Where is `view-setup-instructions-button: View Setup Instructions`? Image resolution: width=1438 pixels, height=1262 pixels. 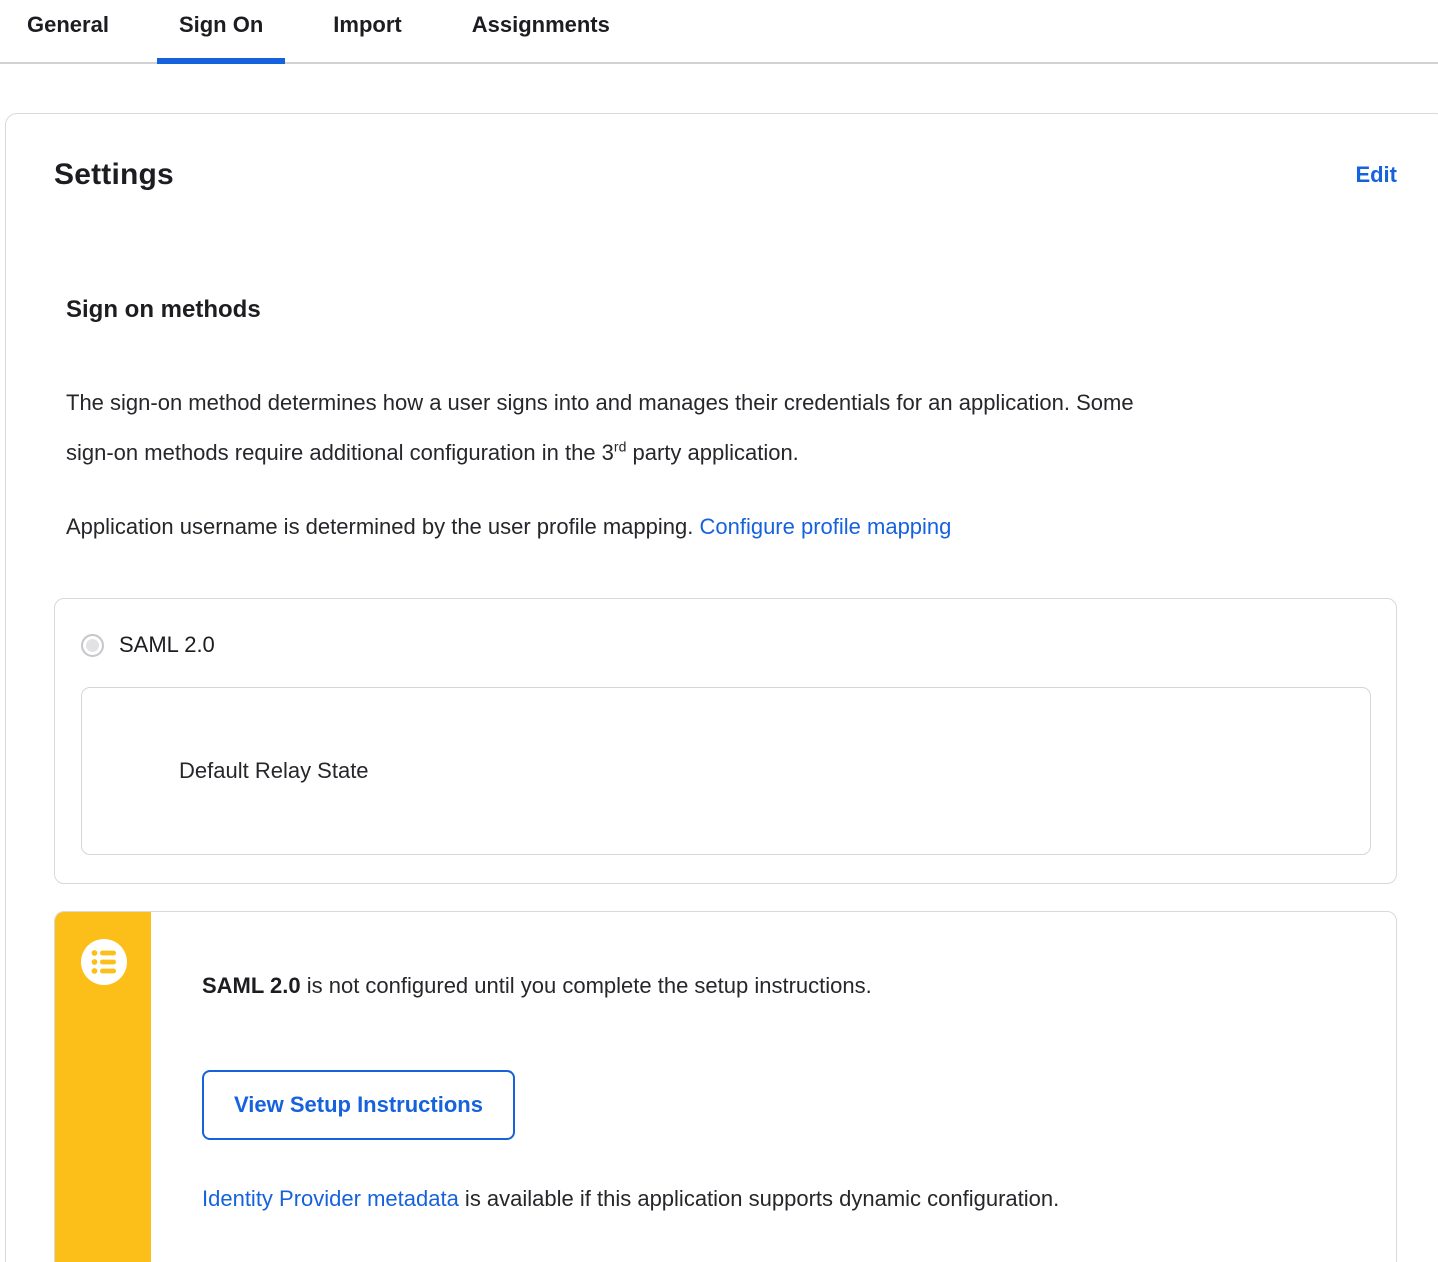 view-setup-instructions-button: View Setup Instructions is located at coordinates (358, 1105).